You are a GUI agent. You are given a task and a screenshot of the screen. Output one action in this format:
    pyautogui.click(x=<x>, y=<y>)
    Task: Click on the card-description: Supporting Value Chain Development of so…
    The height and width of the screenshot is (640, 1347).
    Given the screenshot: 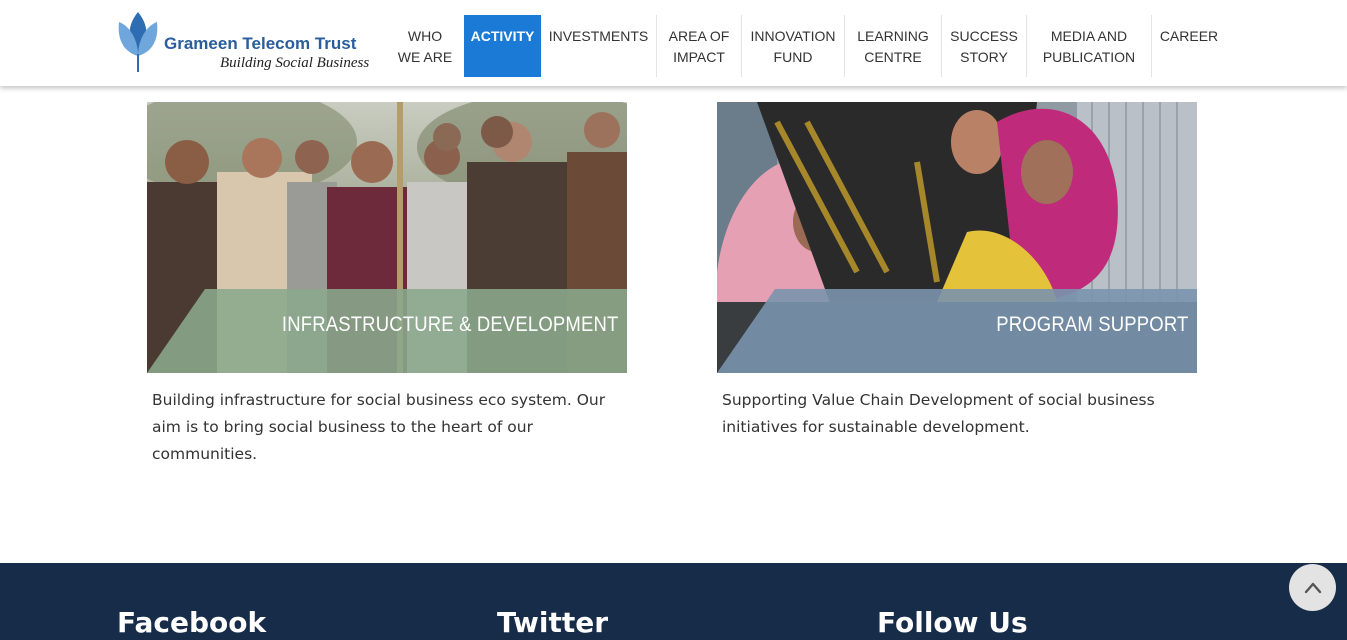 What is the action you would take?
    pyautogui.click(x=938, y=413)
    